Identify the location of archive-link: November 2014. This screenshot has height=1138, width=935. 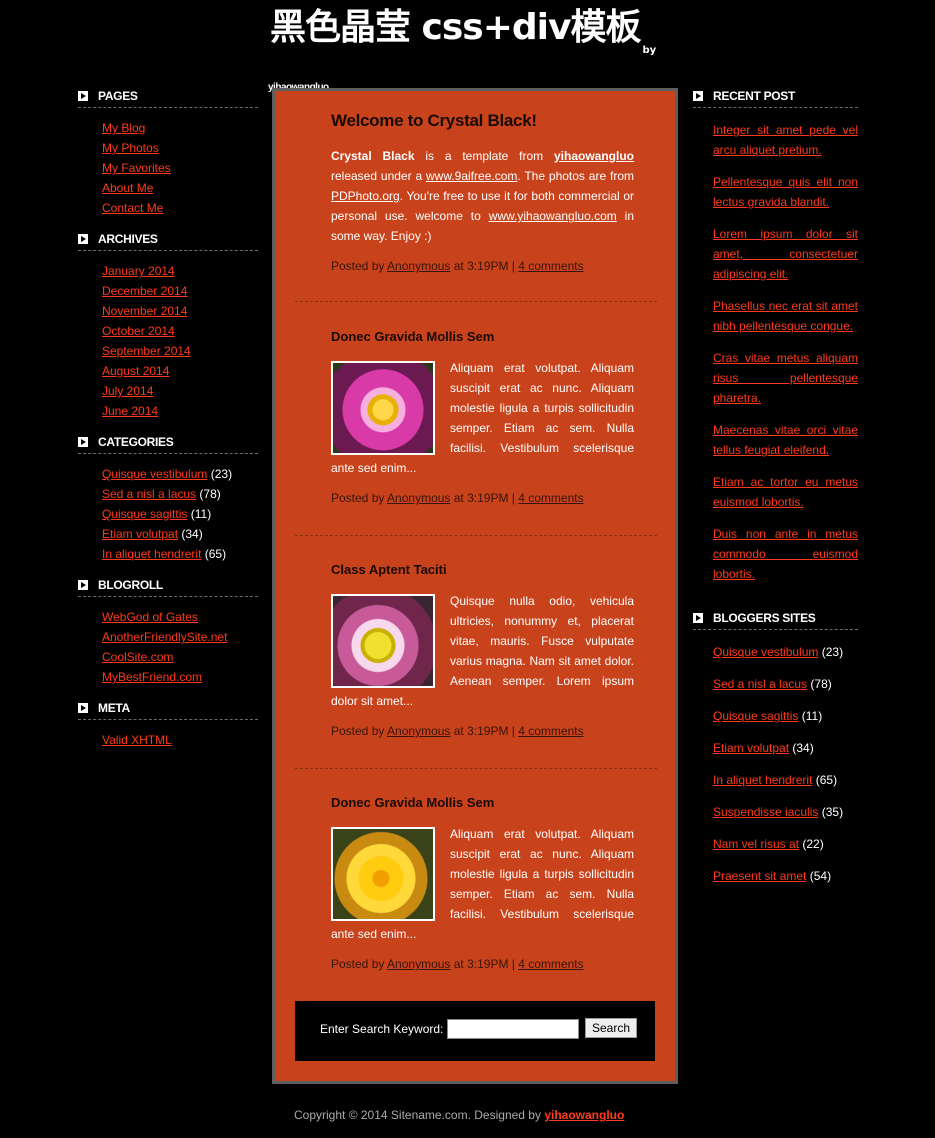
(144, 311).